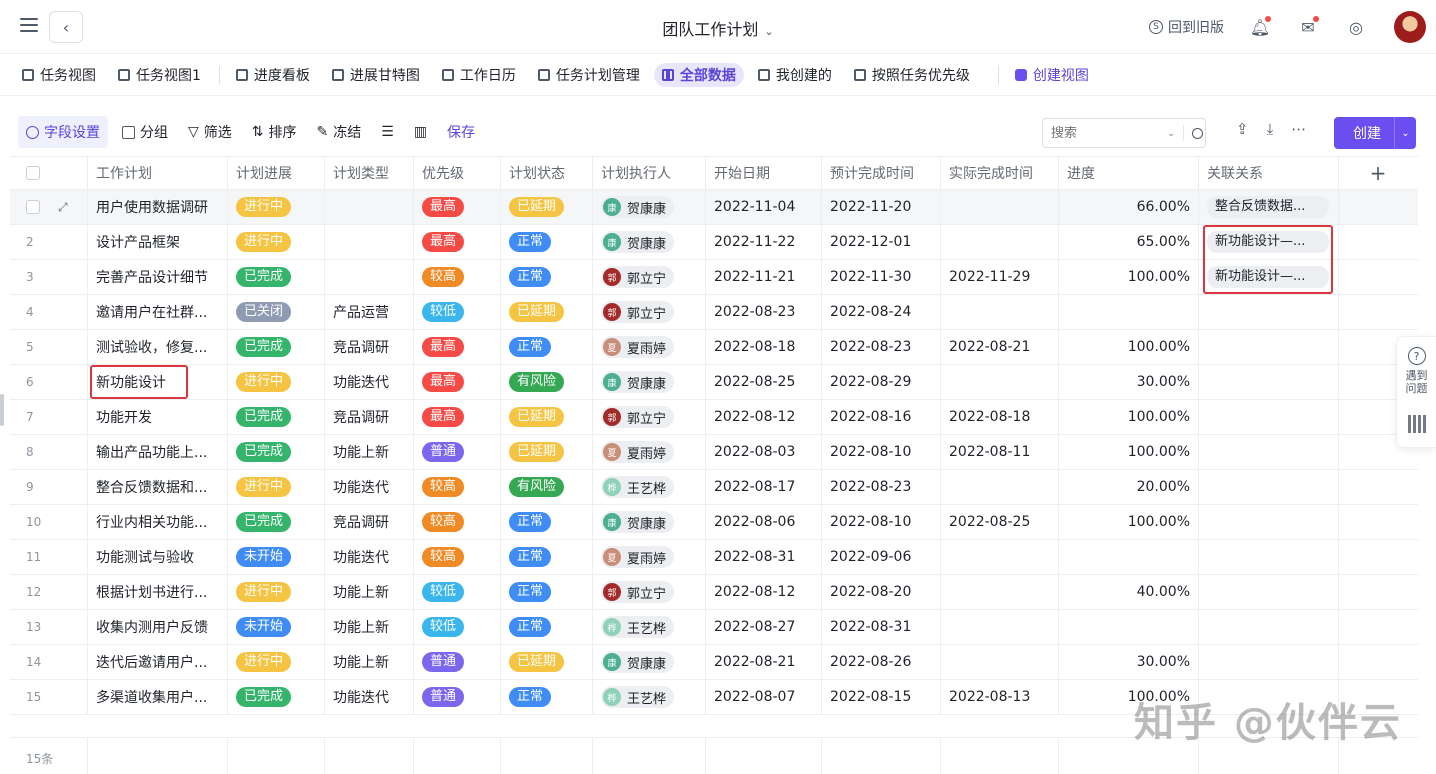 Image resolution: width=1436 pixels, height=774 pixels. I want to click on select-all-checkbox, so click(33, 173).